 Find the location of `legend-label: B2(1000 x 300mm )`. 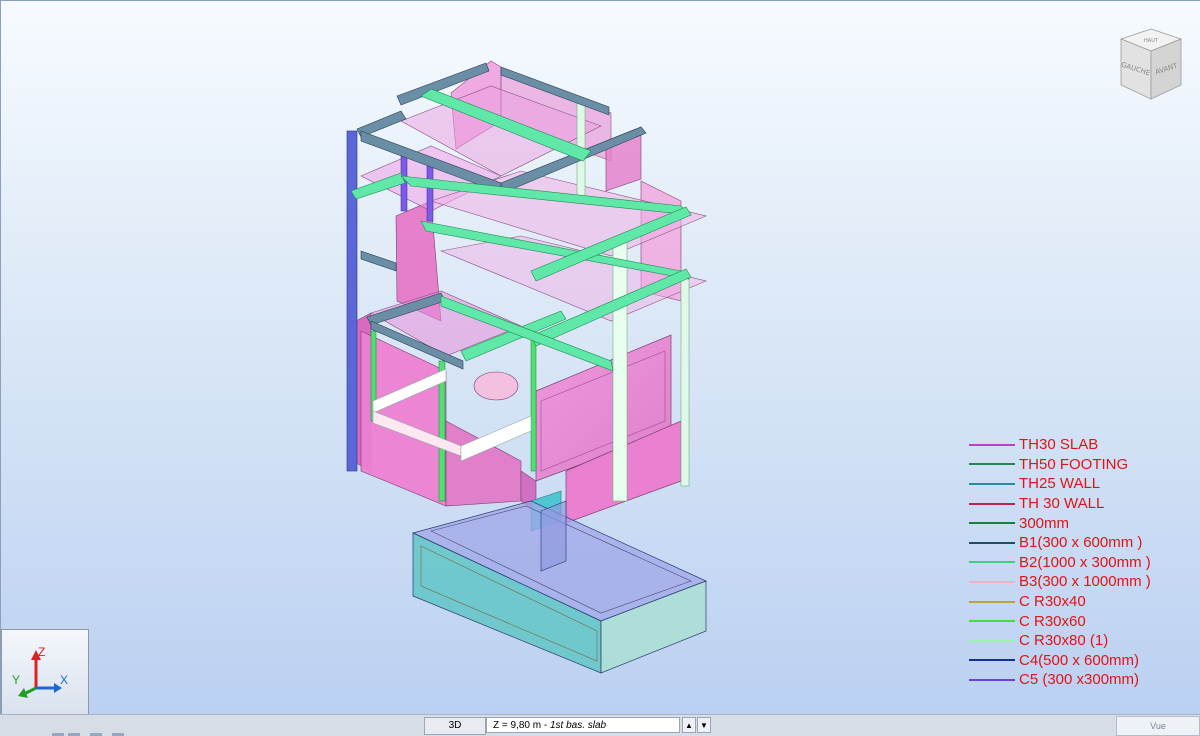

legend-label: B2(1000 x 300mm ) is located at coordinates (1085, 562).